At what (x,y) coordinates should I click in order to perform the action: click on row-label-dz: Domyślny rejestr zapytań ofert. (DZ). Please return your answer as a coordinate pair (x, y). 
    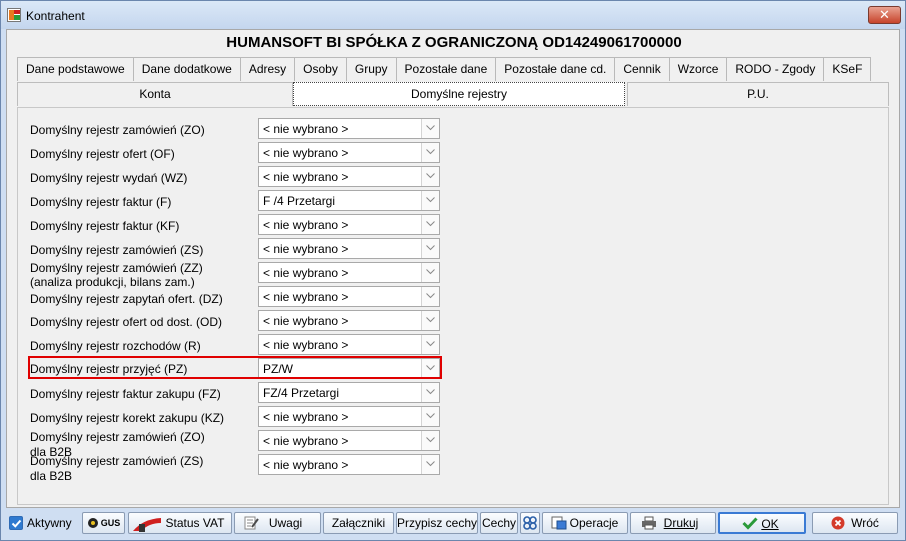
    Looking at the image, I should click on (126, 299).